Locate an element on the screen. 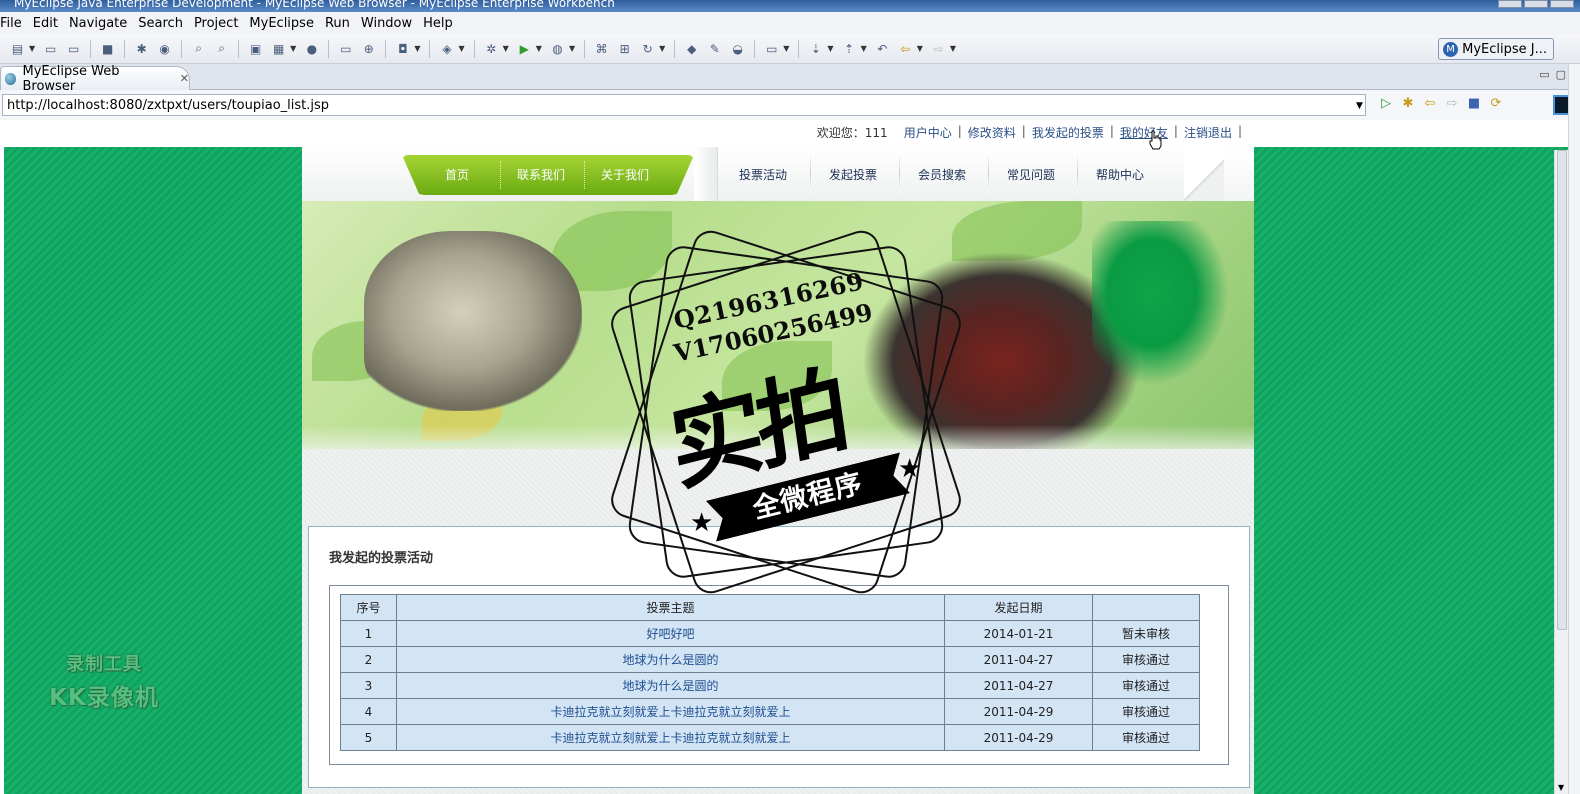 The image size is (1580, 794). search-file-icon: ⌘ is located at coordinates (601, 48).